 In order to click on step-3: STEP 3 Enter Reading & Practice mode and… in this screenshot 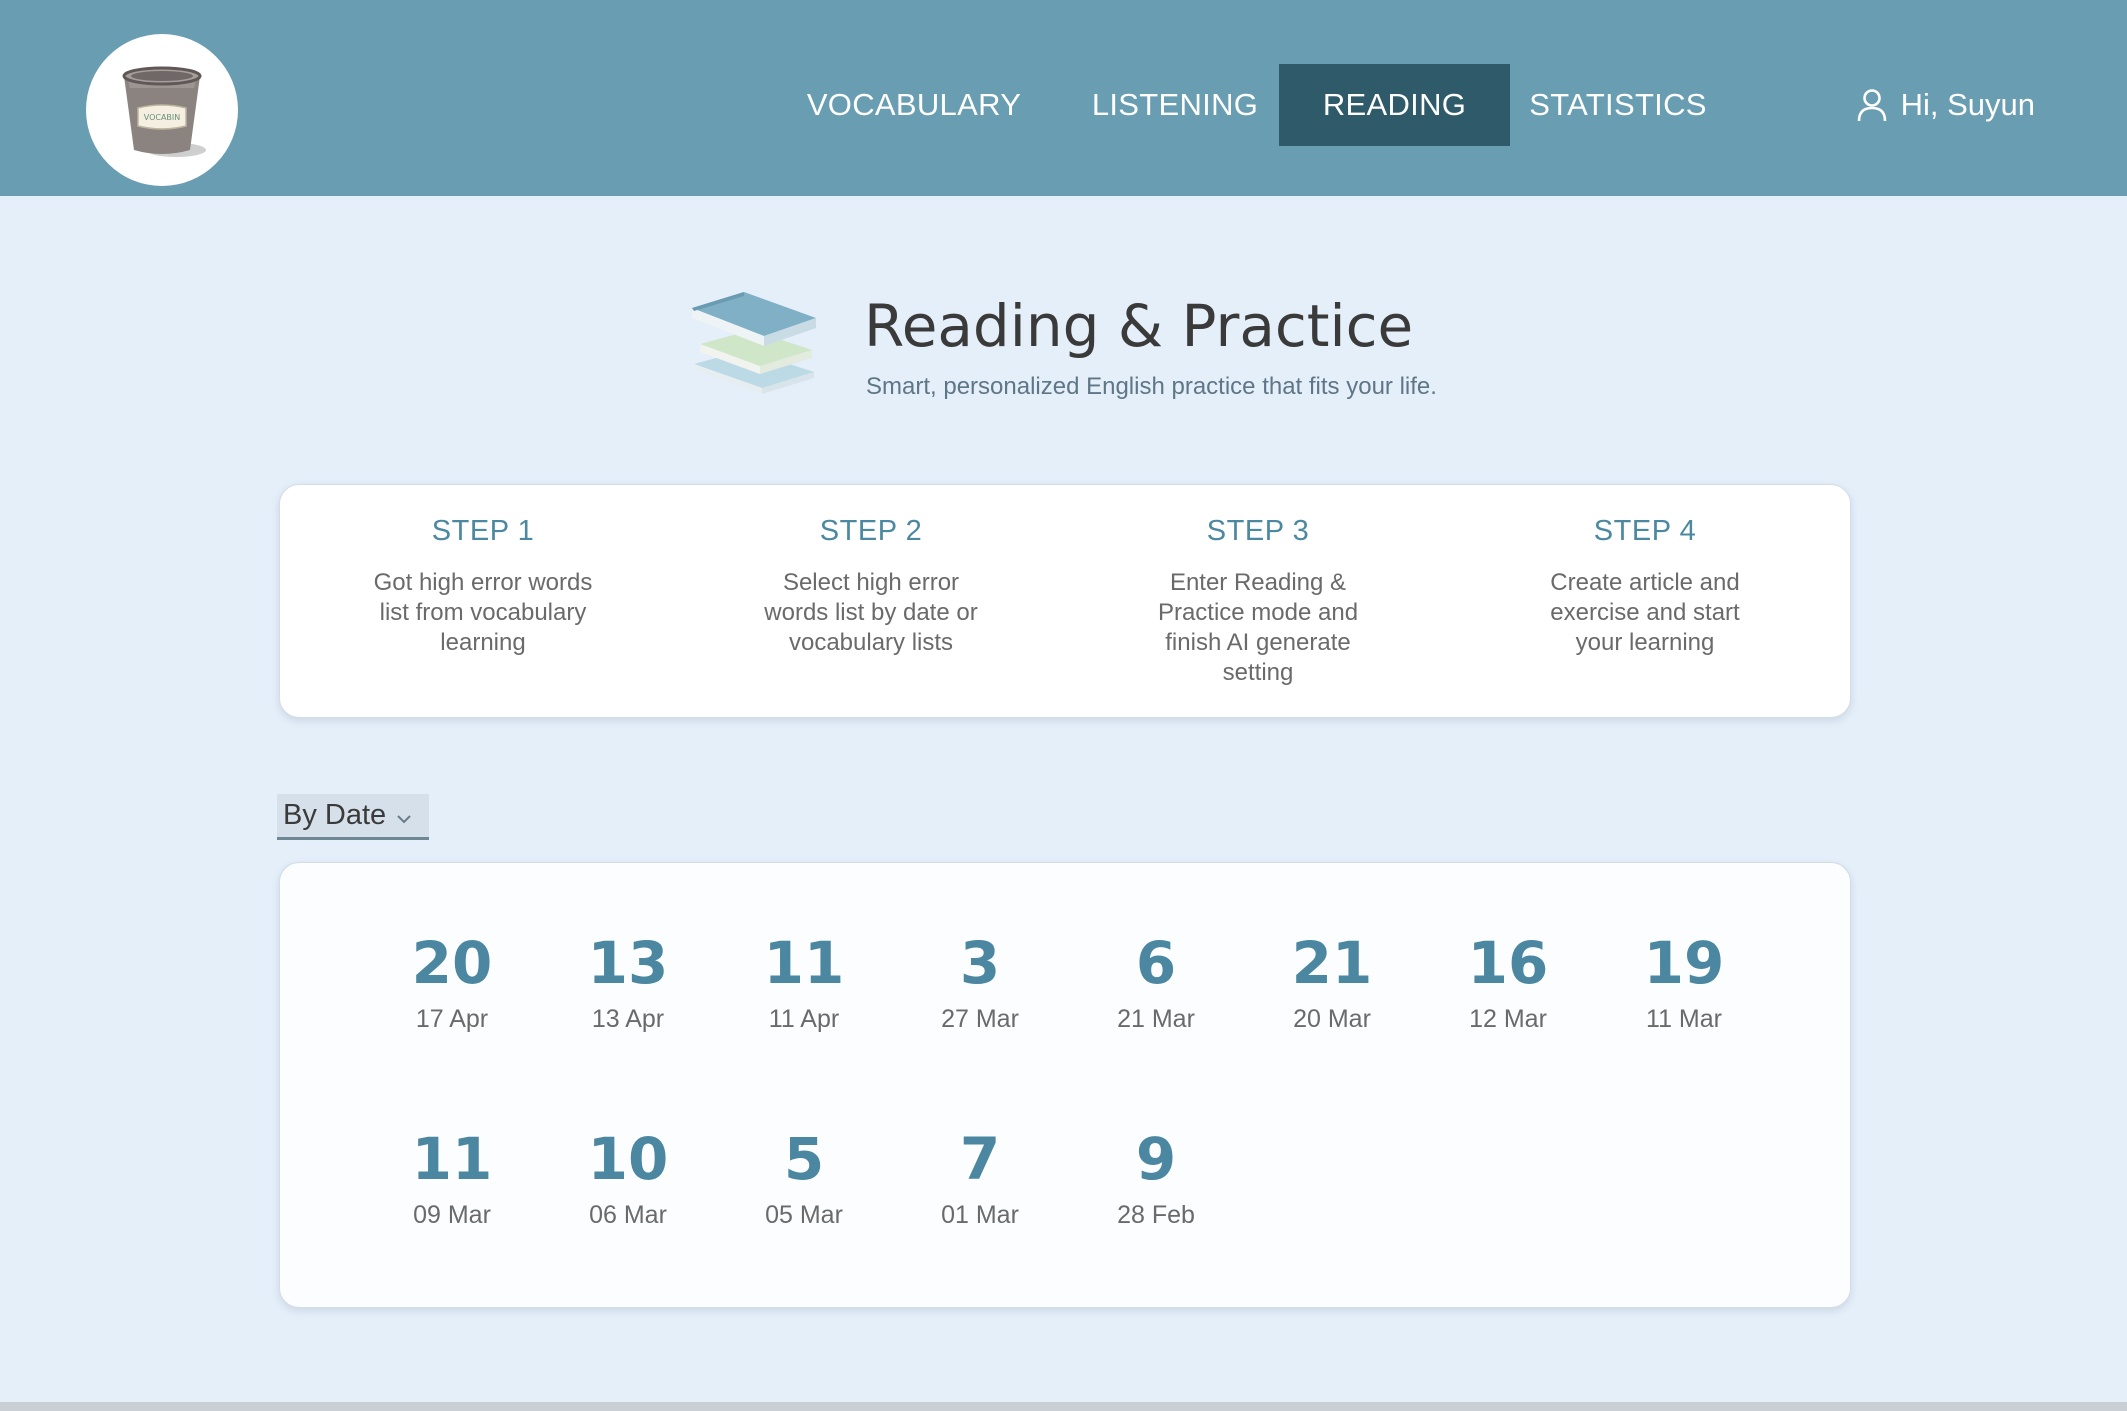, I will do `click(1258, 601)`.